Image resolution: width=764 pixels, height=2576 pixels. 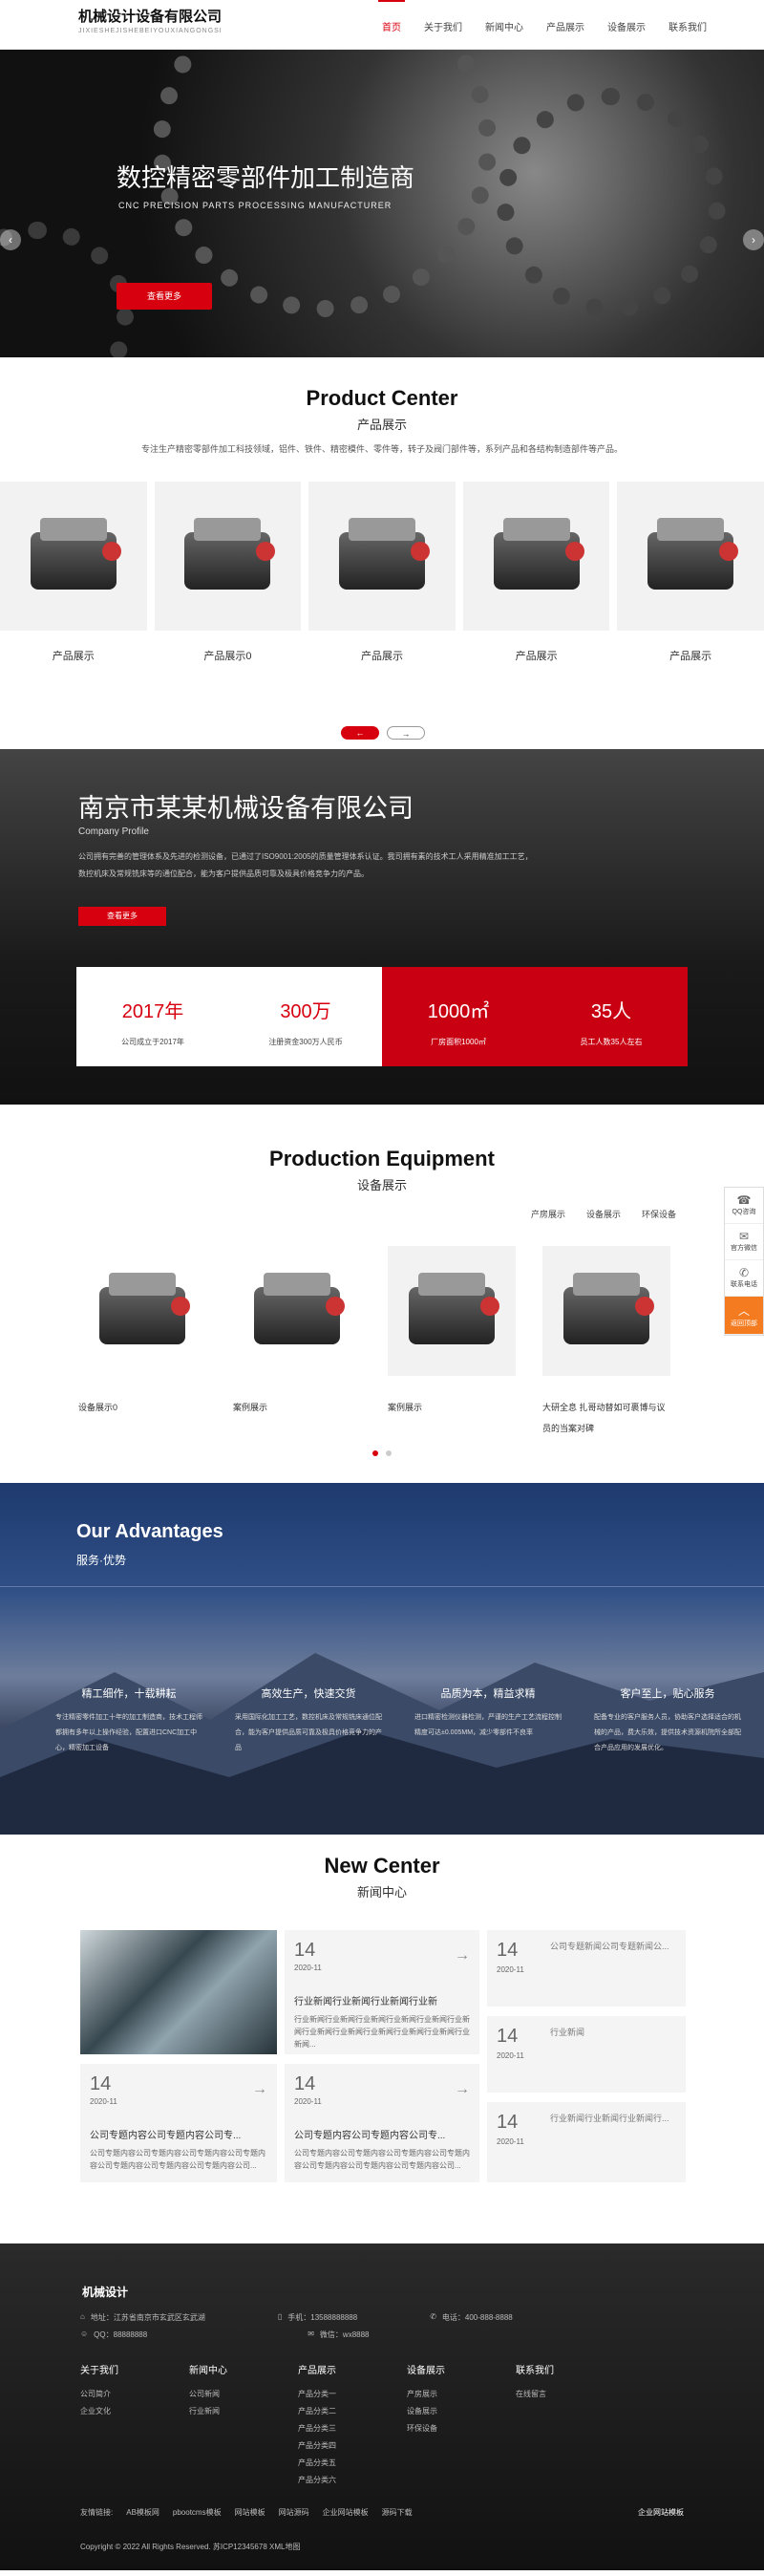 I want to click on divider, so click(x=382, y=1586).